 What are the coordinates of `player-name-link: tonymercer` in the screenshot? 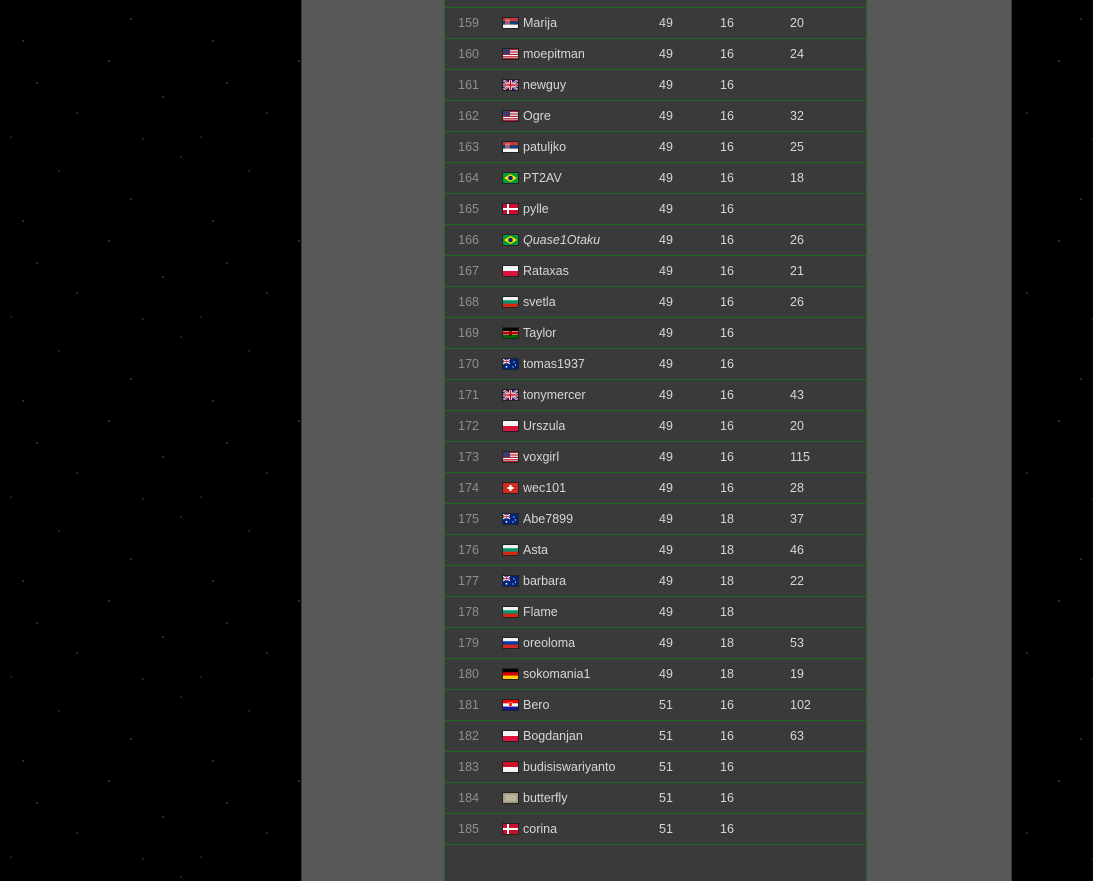 It's located at (554, 395).